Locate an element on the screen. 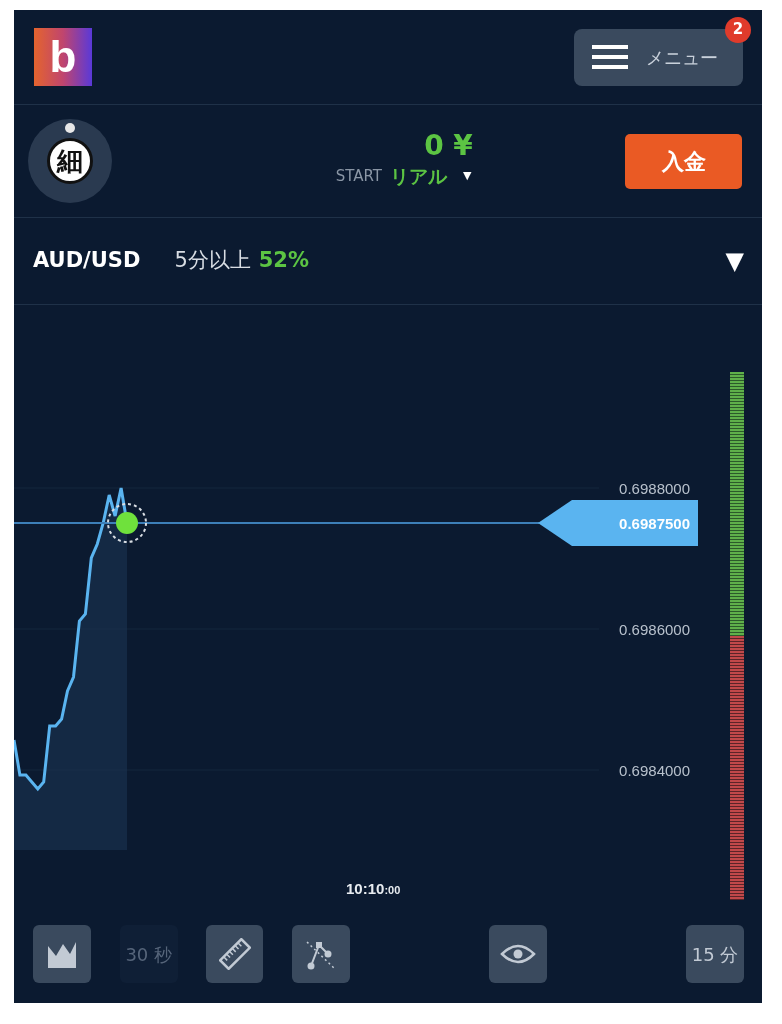  notification-badge: 2 is located at coordinates (738, 29).